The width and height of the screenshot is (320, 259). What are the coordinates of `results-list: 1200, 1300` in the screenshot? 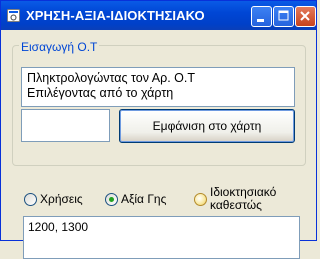 It's located at (161, 237).